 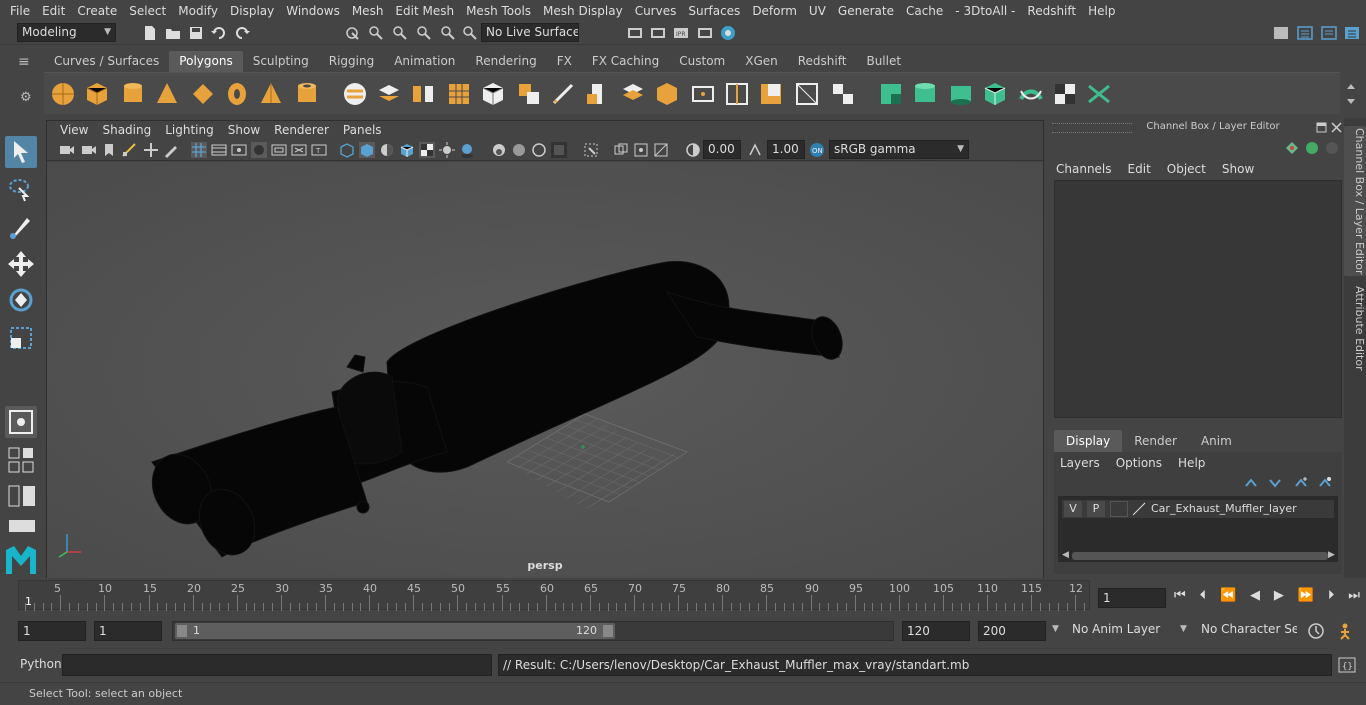 What do you see at coordinates (843, 94) in the screenshot?
I see `uv-editor-icon` at bounding box center [843, 94].